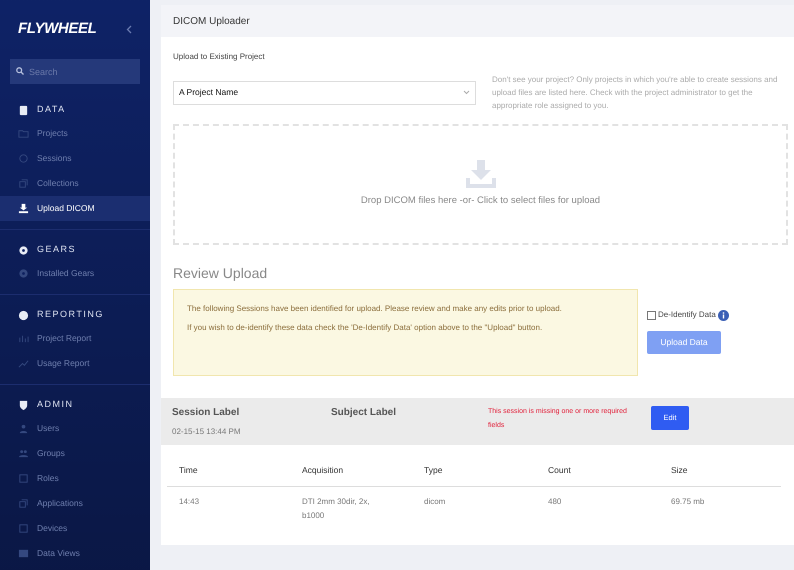 The width and height of the screenshot is (794, 570). Describe the element at coordinates (481, 174) in the screenshot. I see `download-icon` at that location.